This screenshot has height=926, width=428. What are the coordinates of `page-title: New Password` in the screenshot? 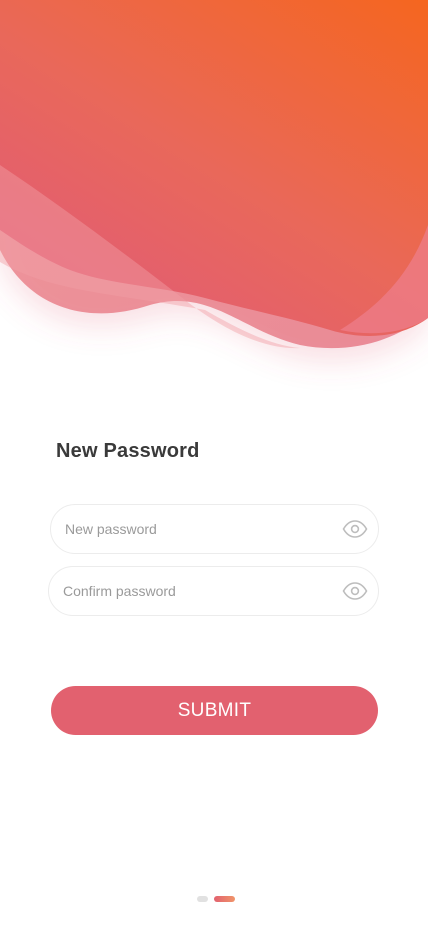 It's located at (128, 451).